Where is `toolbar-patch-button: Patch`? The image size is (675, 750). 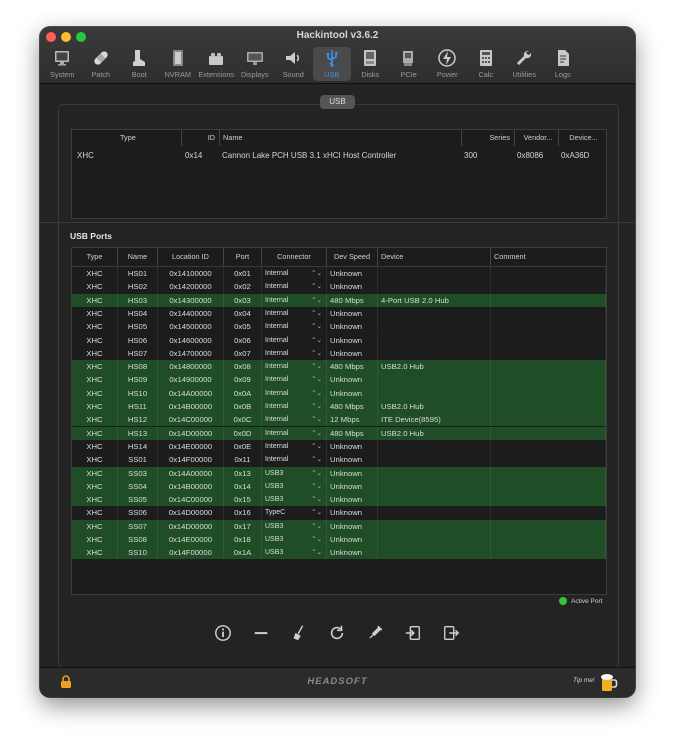
toolbar-patch-button: Patch is located at coordinates (101, 64).